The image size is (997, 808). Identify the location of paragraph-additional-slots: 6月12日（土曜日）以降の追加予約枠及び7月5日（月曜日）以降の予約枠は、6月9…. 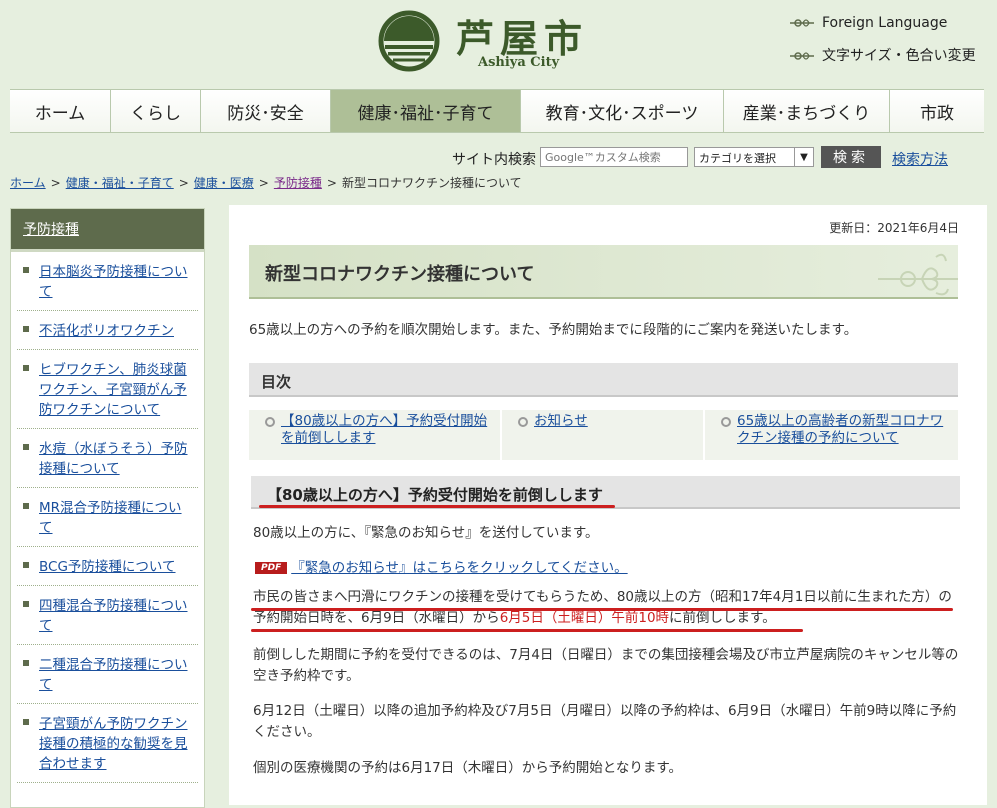
(605, 721).